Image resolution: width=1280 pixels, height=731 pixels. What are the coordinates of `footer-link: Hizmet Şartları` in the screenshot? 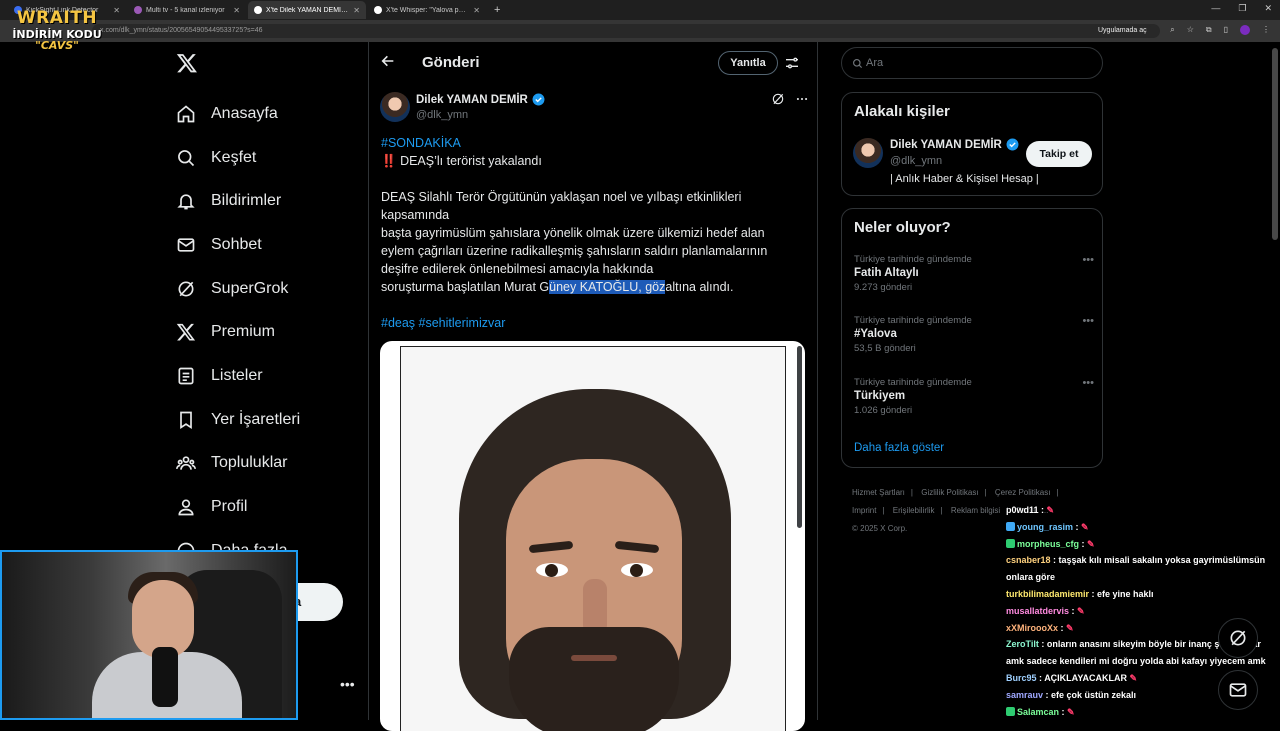 It's located at (878, 492).